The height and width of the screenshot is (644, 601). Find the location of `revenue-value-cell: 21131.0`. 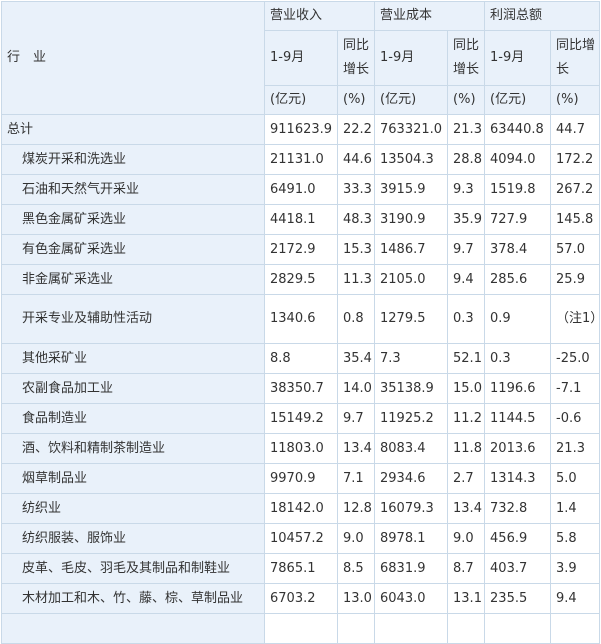

revenue-value-cell: 21131.0 is located at coordinates (301, 159).